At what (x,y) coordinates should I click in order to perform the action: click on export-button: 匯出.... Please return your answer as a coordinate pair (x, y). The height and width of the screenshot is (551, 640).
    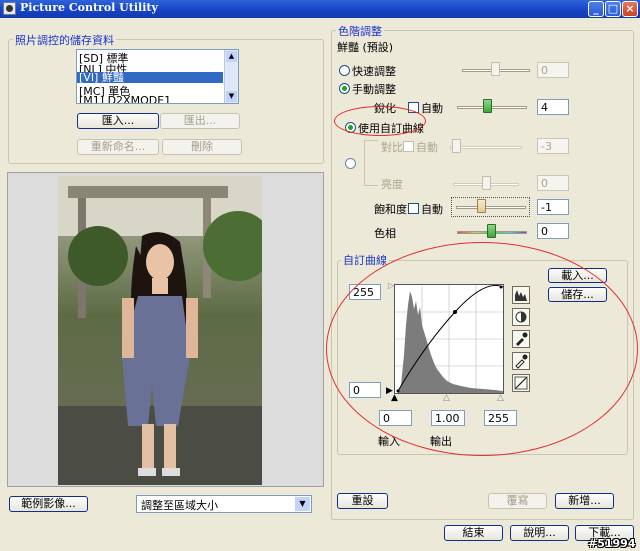
    Looking at the image, I should click on (200, 121).